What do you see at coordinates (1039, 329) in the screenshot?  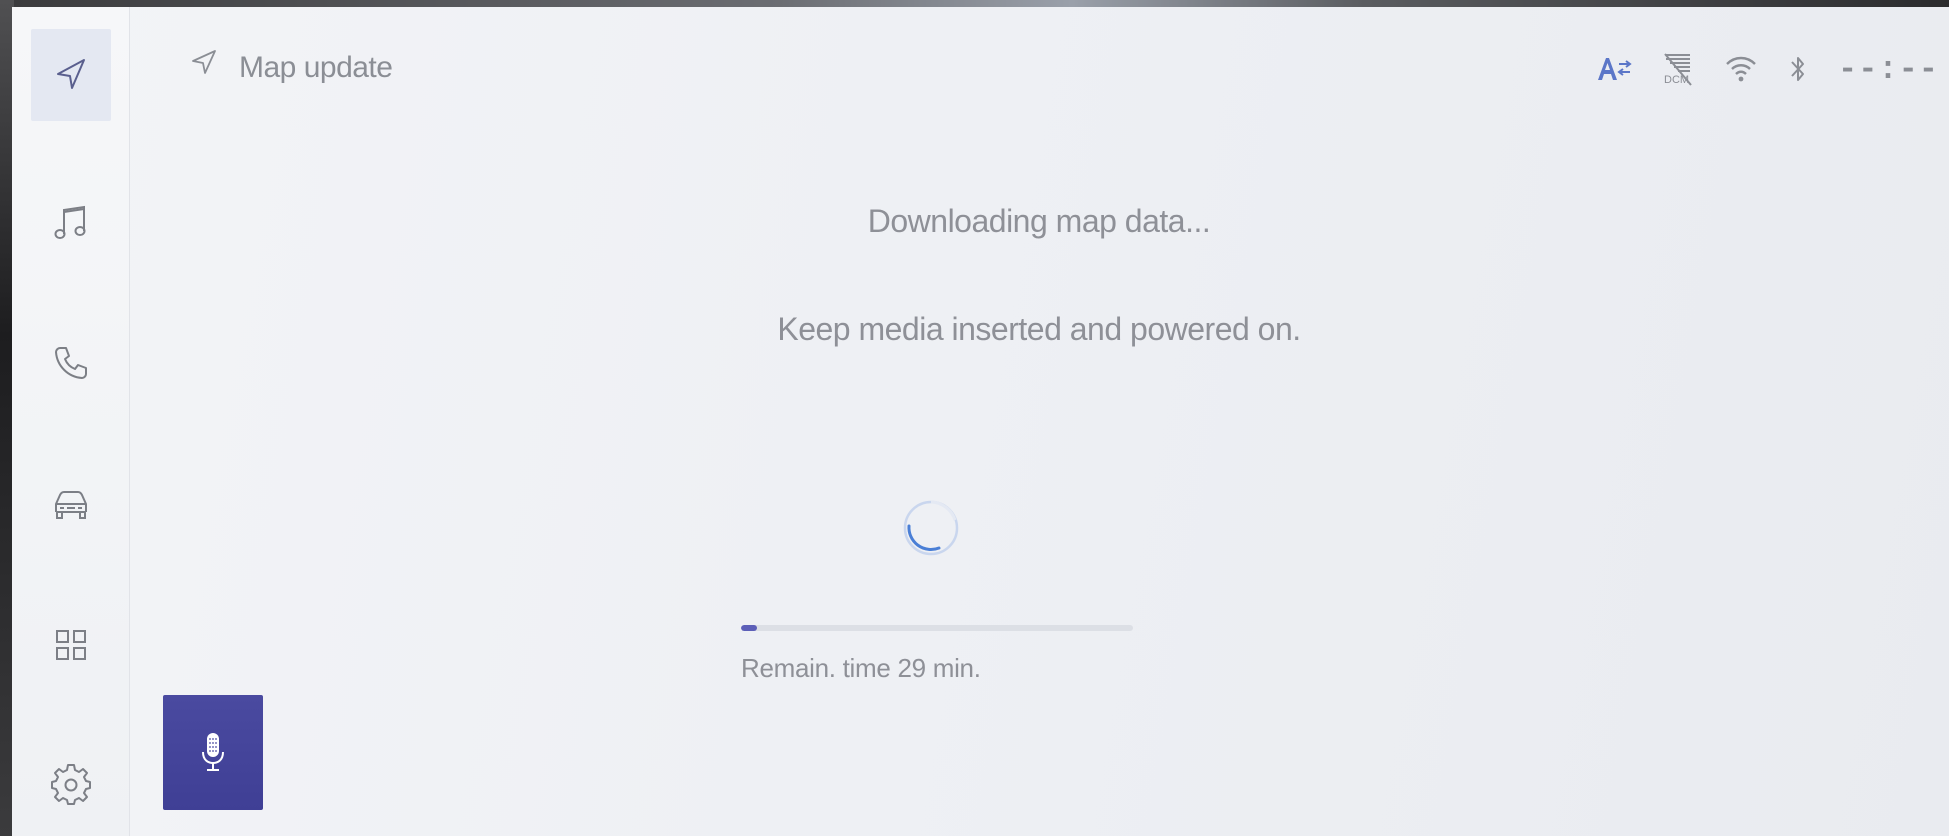 I see `instruction-message: Keep media inserted and powered on.` at bounding box center [1039, 329].